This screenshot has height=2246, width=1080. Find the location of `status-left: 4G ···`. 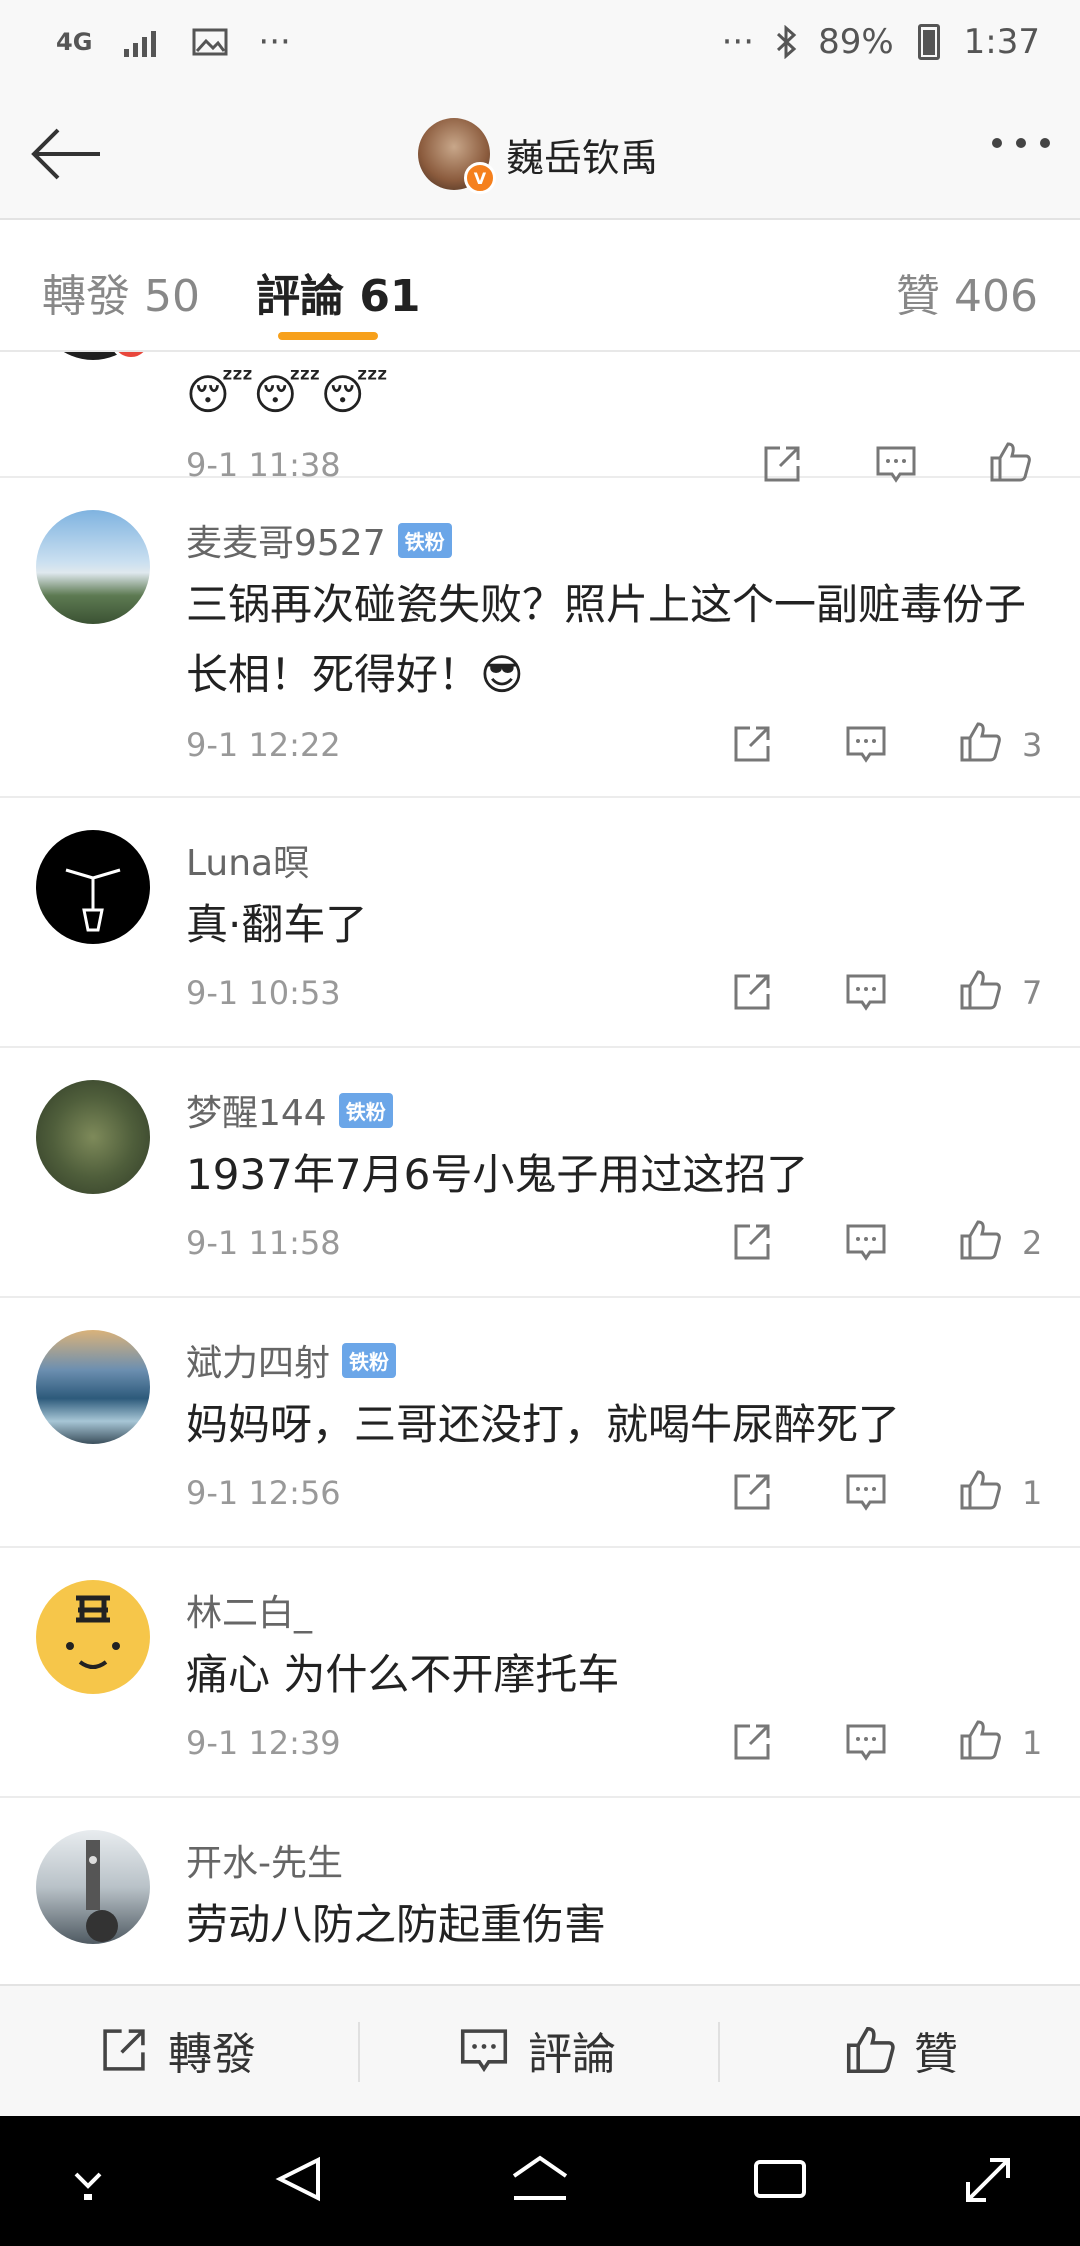

status-left: 4G ··· is located at coordinates (173, 42).